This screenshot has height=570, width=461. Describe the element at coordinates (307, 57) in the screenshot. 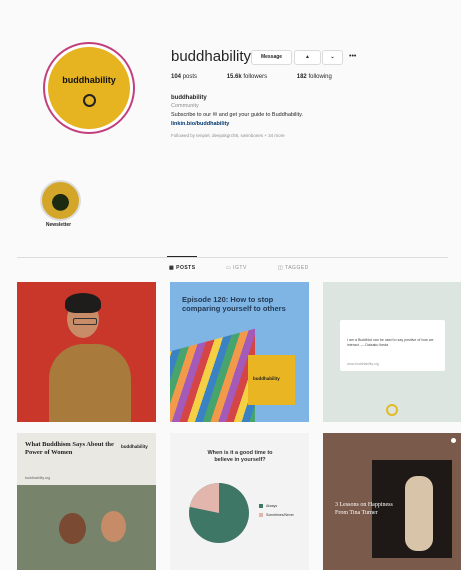

I see `follow-button: ▲` at that location.